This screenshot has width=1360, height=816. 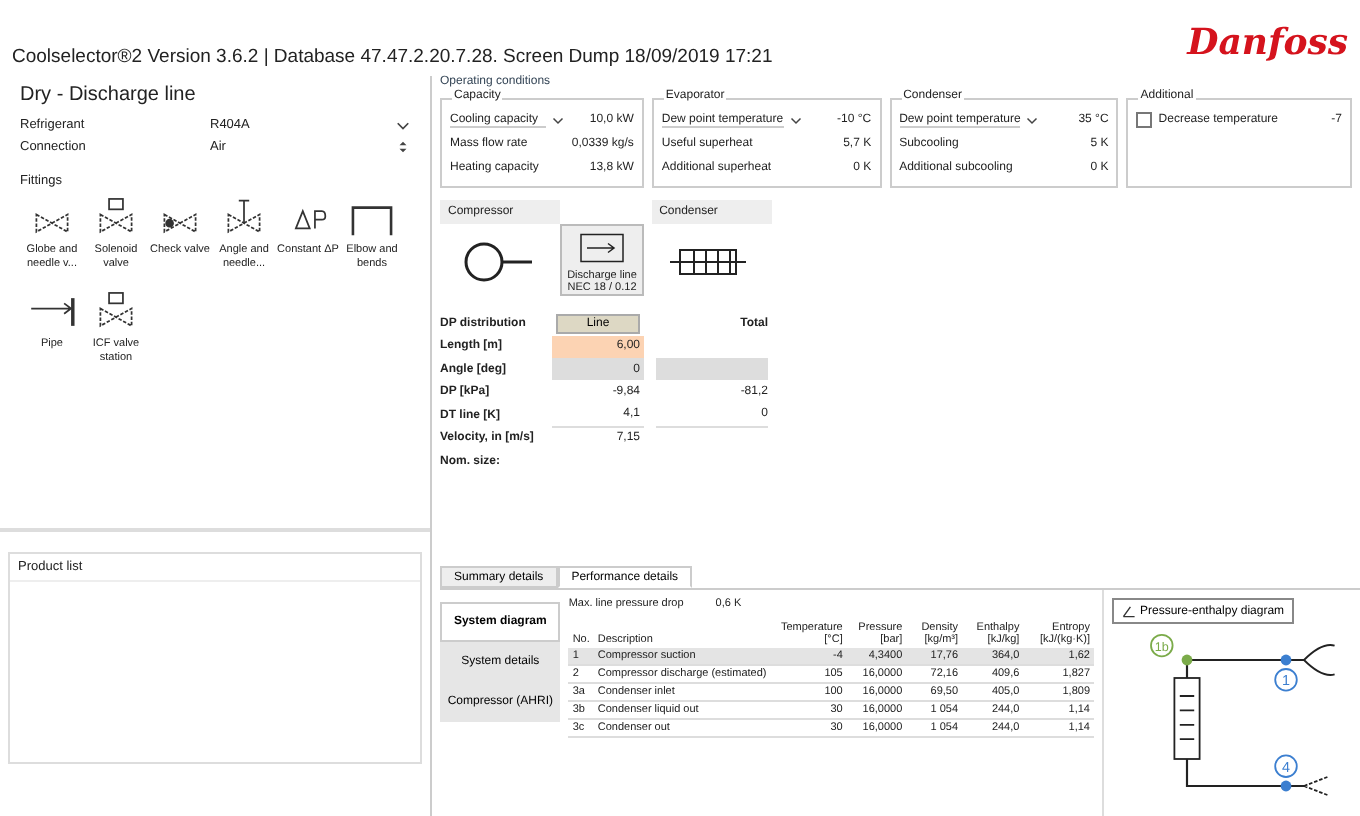 I want to click on disabled-field, so click(x=712, y=369).